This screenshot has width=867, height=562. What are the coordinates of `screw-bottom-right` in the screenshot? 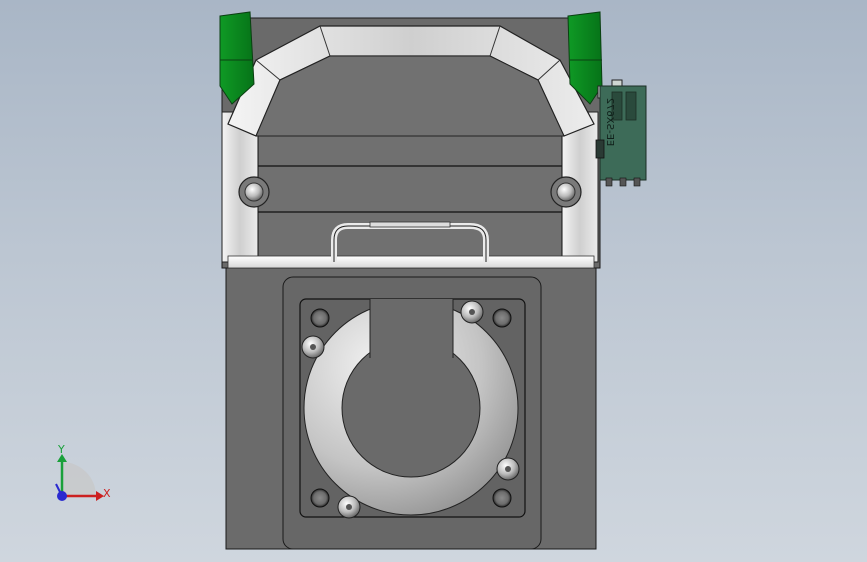 It's located at (508, 469).